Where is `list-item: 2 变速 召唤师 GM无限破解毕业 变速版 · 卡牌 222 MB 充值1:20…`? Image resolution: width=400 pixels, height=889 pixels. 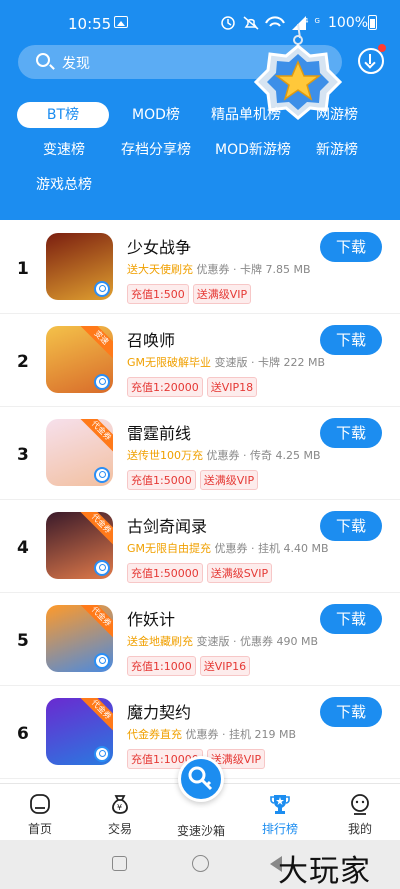 list-item: 2 变速 召唤师 GM无限破解毕业 变速版 · 卡牌 222 MB 充值1:20… is located at coordinates (200, 360).